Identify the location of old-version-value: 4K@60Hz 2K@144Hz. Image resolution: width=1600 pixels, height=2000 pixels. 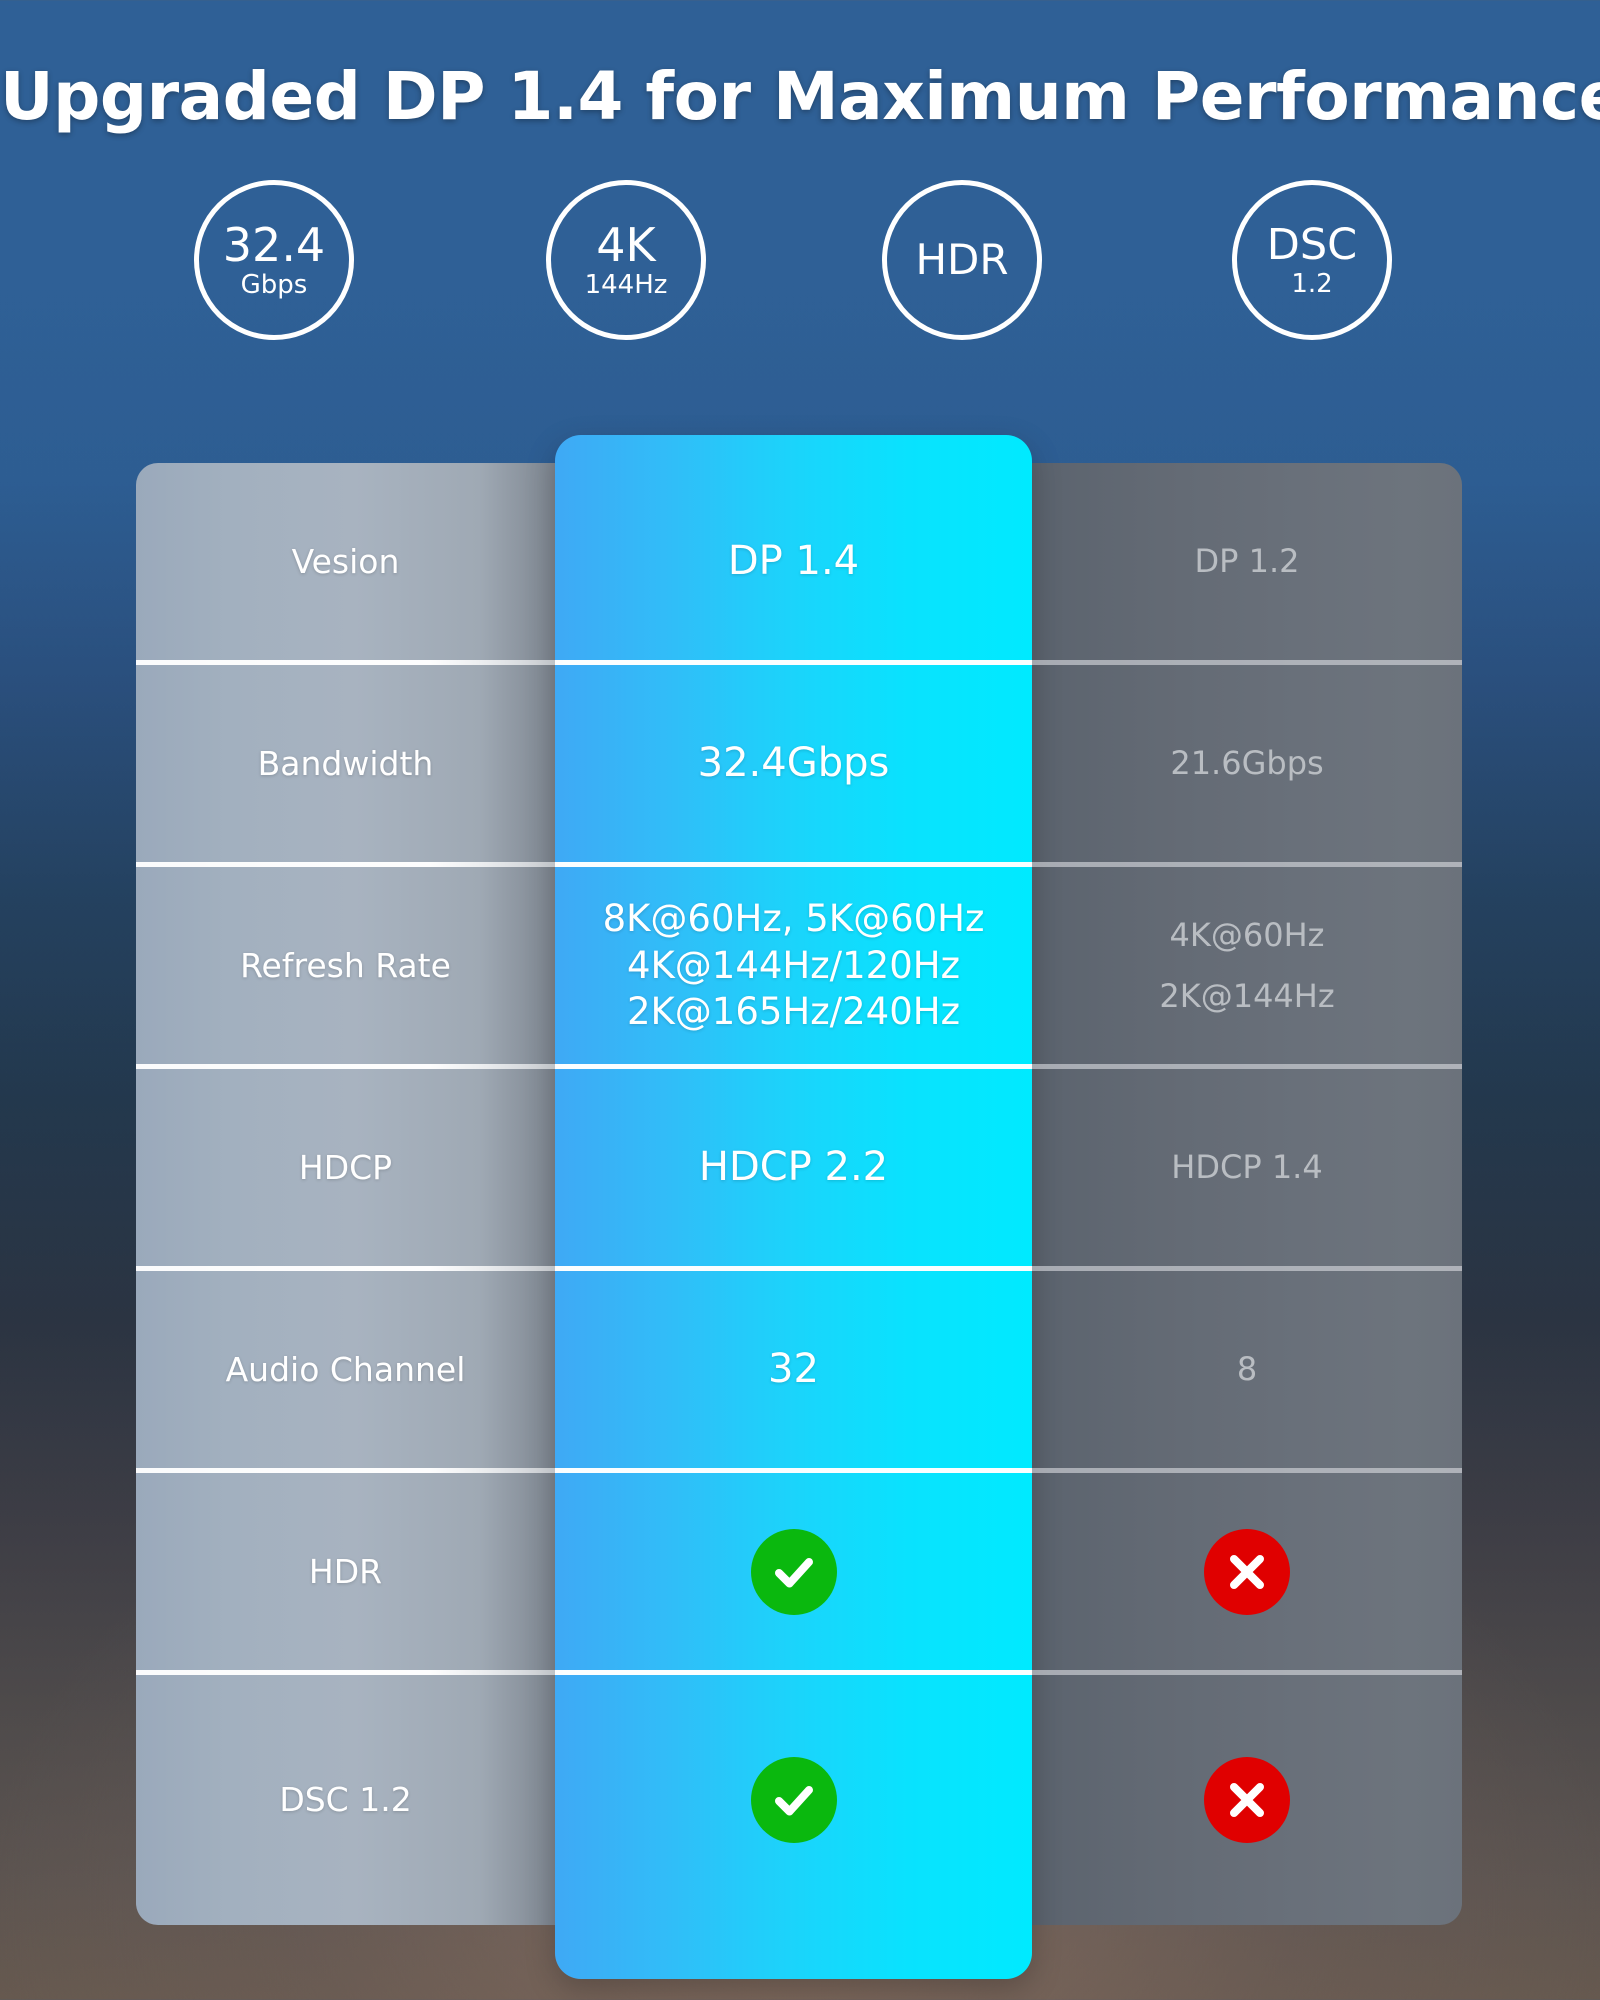
(1247, 966).